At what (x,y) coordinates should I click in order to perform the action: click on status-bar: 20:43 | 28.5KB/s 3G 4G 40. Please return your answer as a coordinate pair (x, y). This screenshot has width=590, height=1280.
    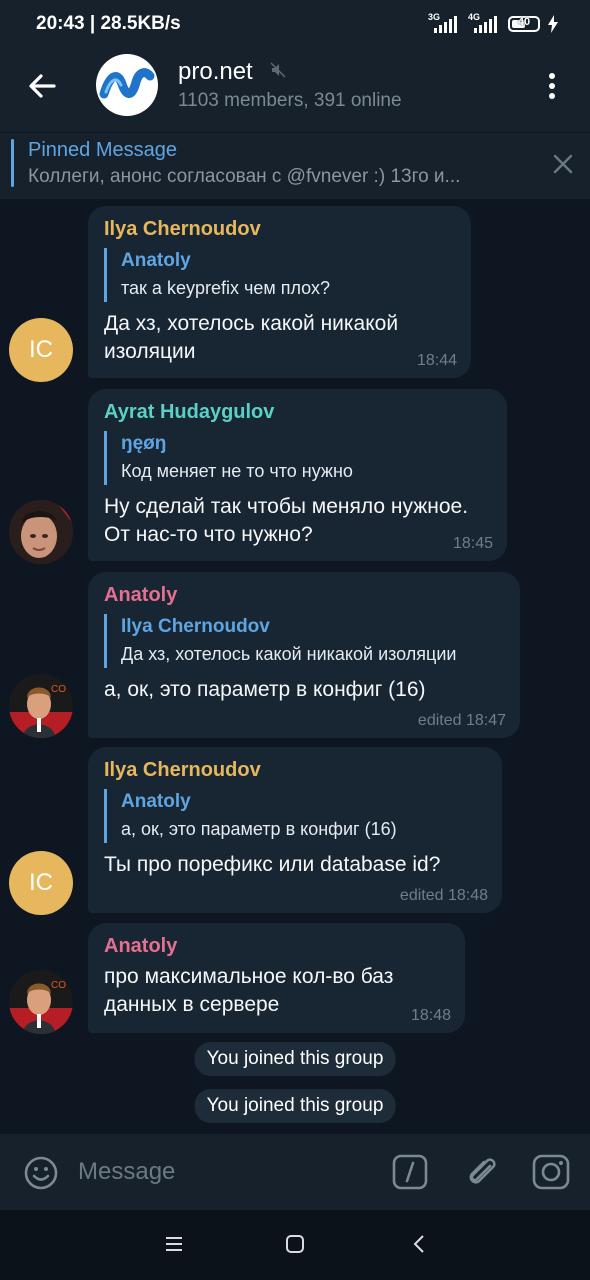
    Looking at the image, I should click on (295, 24).